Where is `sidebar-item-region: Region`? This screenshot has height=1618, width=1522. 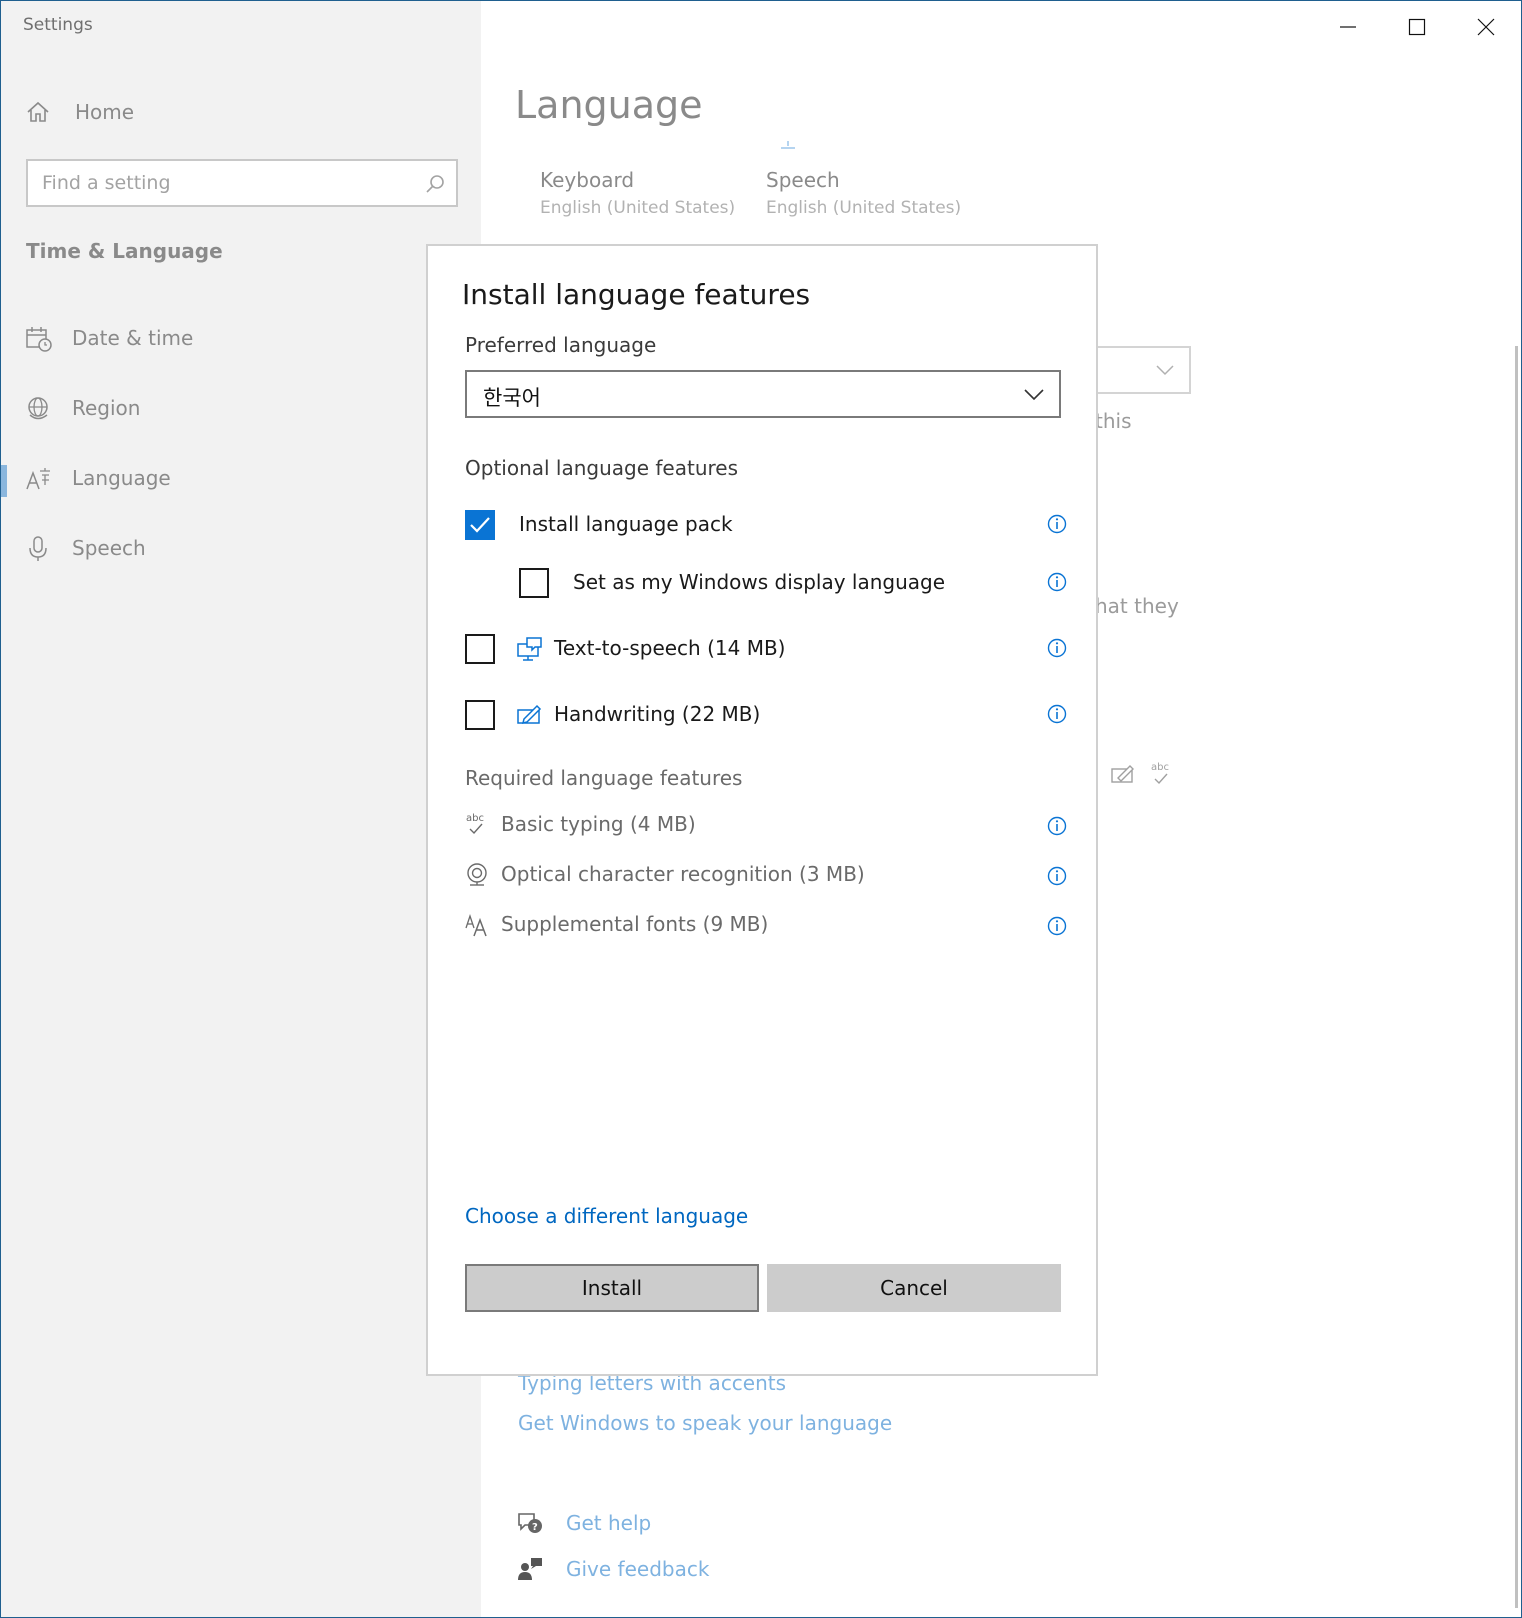 sidebar-item-region: Region is located at coordinates (241, 409).